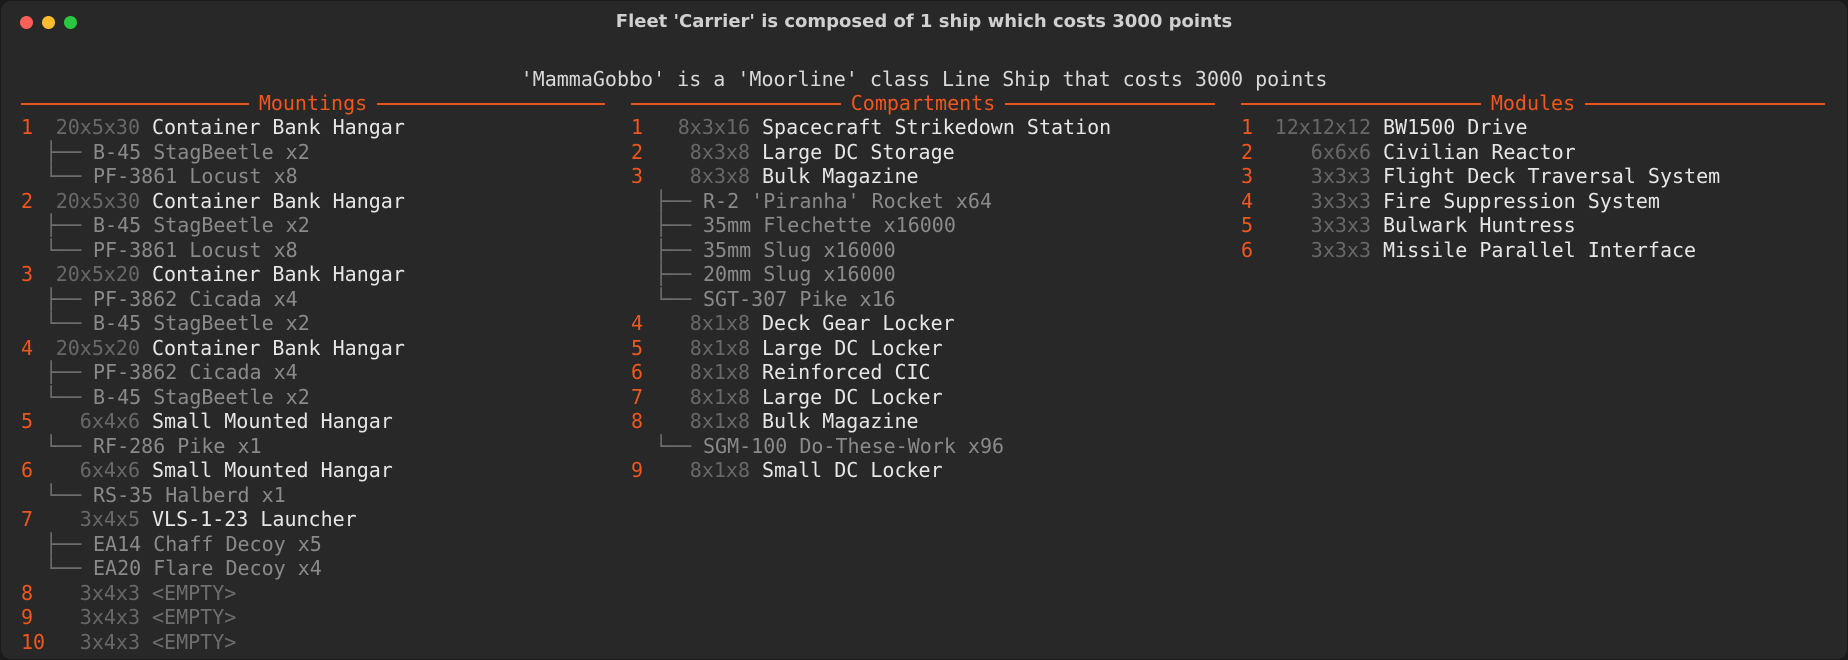  Describe the element at coordinates (278, 347) in the screenshot. I see `item-name: Container Bank Hangar` at that location.